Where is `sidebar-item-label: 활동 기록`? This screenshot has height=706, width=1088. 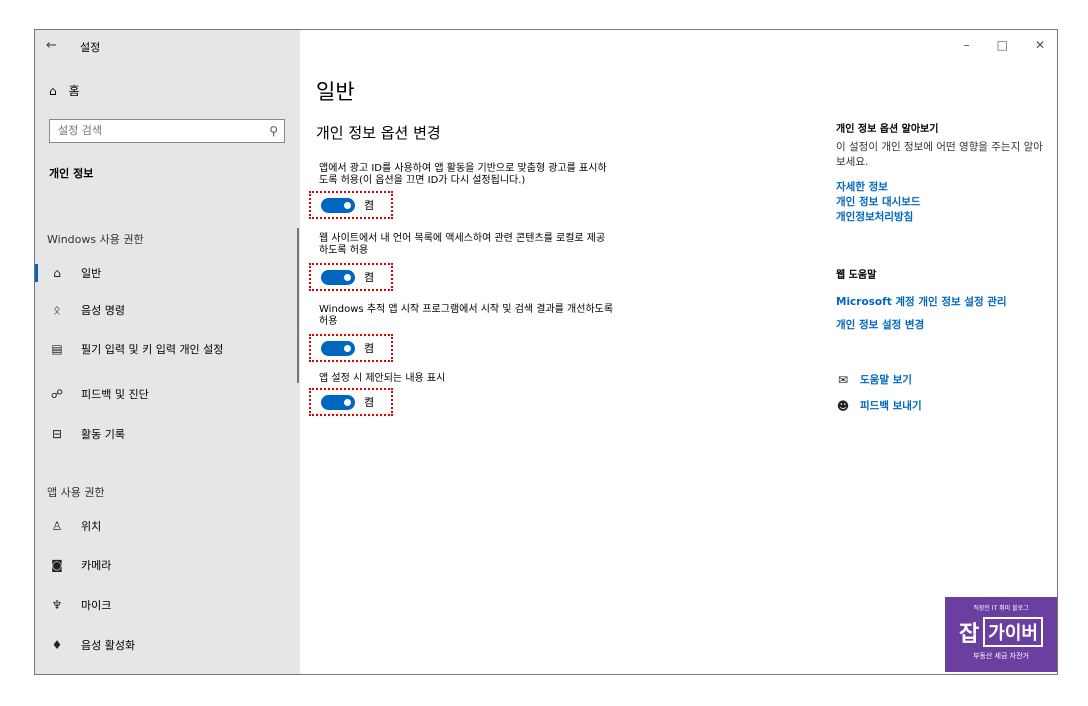 sidebar-item-label: 활동 기록 is located at coordinates (103, 434).